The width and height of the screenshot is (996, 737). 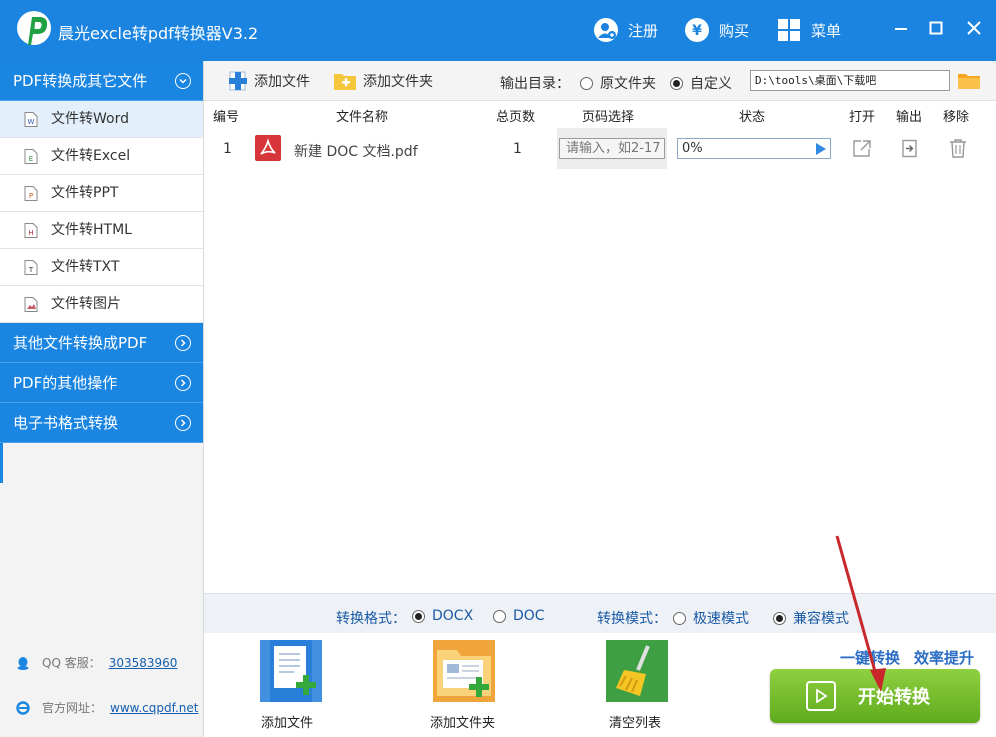 I want to click on page-range-input: 请输入，如2-17, so click(x=612, y=148).